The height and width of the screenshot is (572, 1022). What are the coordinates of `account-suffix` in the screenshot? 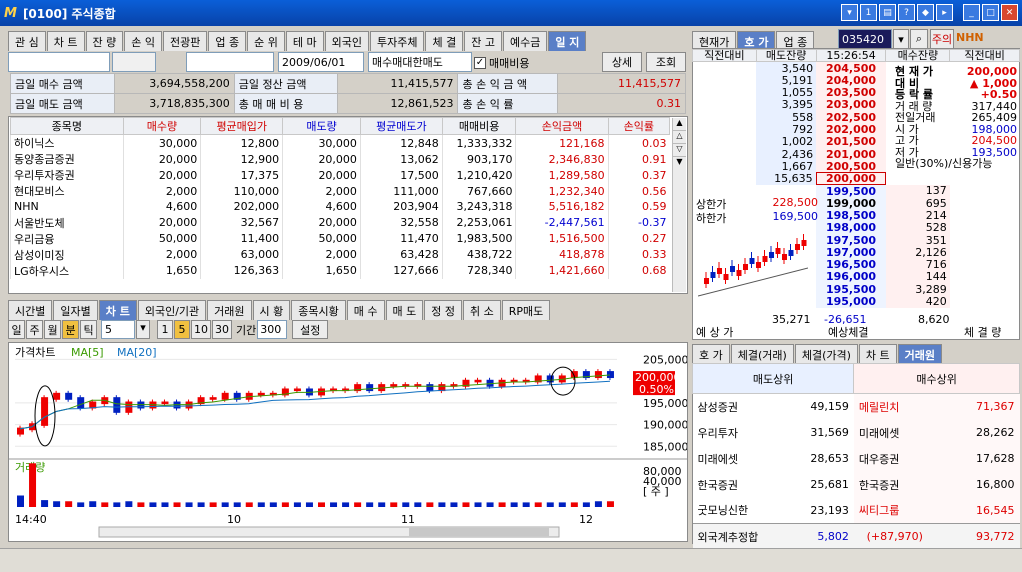 It's located at (134, 62).